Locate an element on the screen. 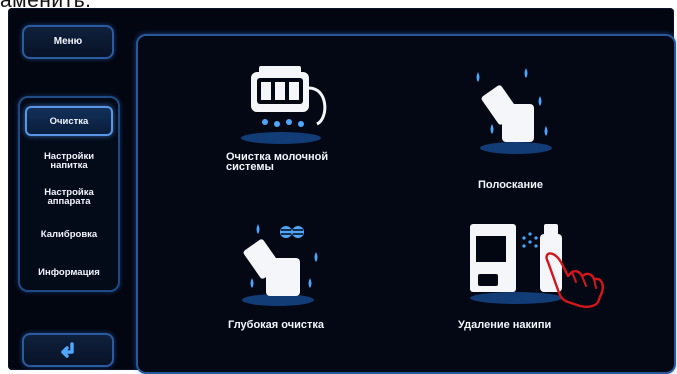 Image resolution: width=677 pixels, height=374 pixels. tile-milk-system-cleaning: Очистка молочной системы is located at coordinates (278, 131).